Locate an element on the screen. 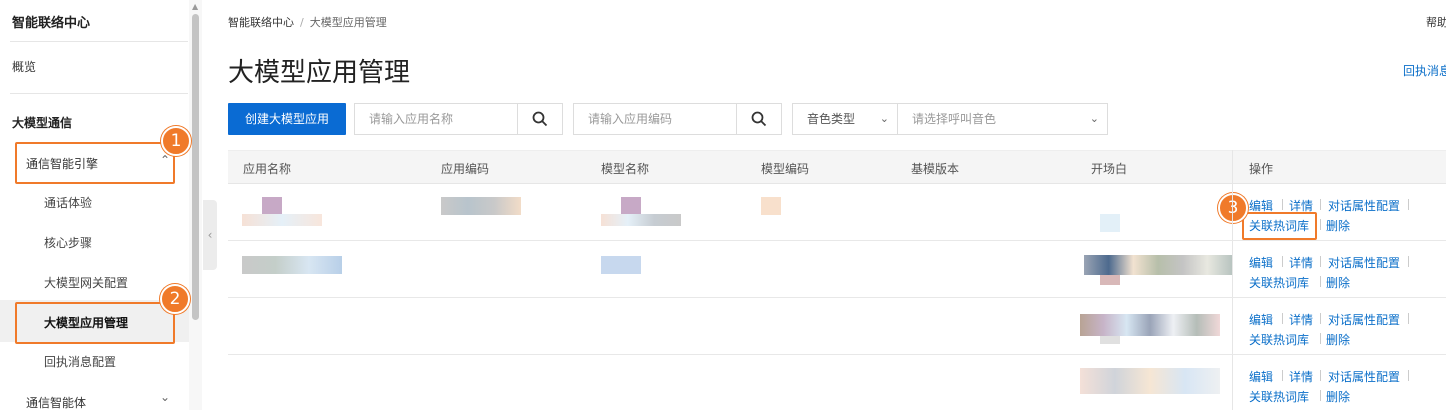  annotation-badge-2: 2 is located at coordinates (175, 299).